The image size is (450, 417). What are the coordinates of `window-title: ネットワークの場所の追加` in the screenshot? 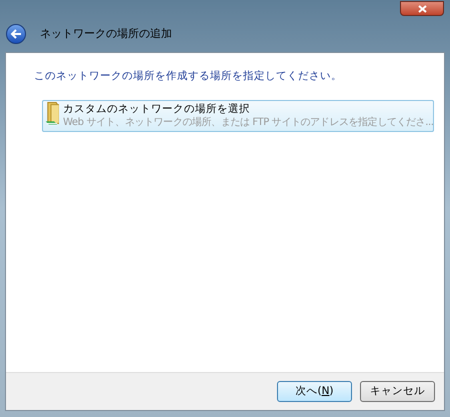 It's located at (106, 34).